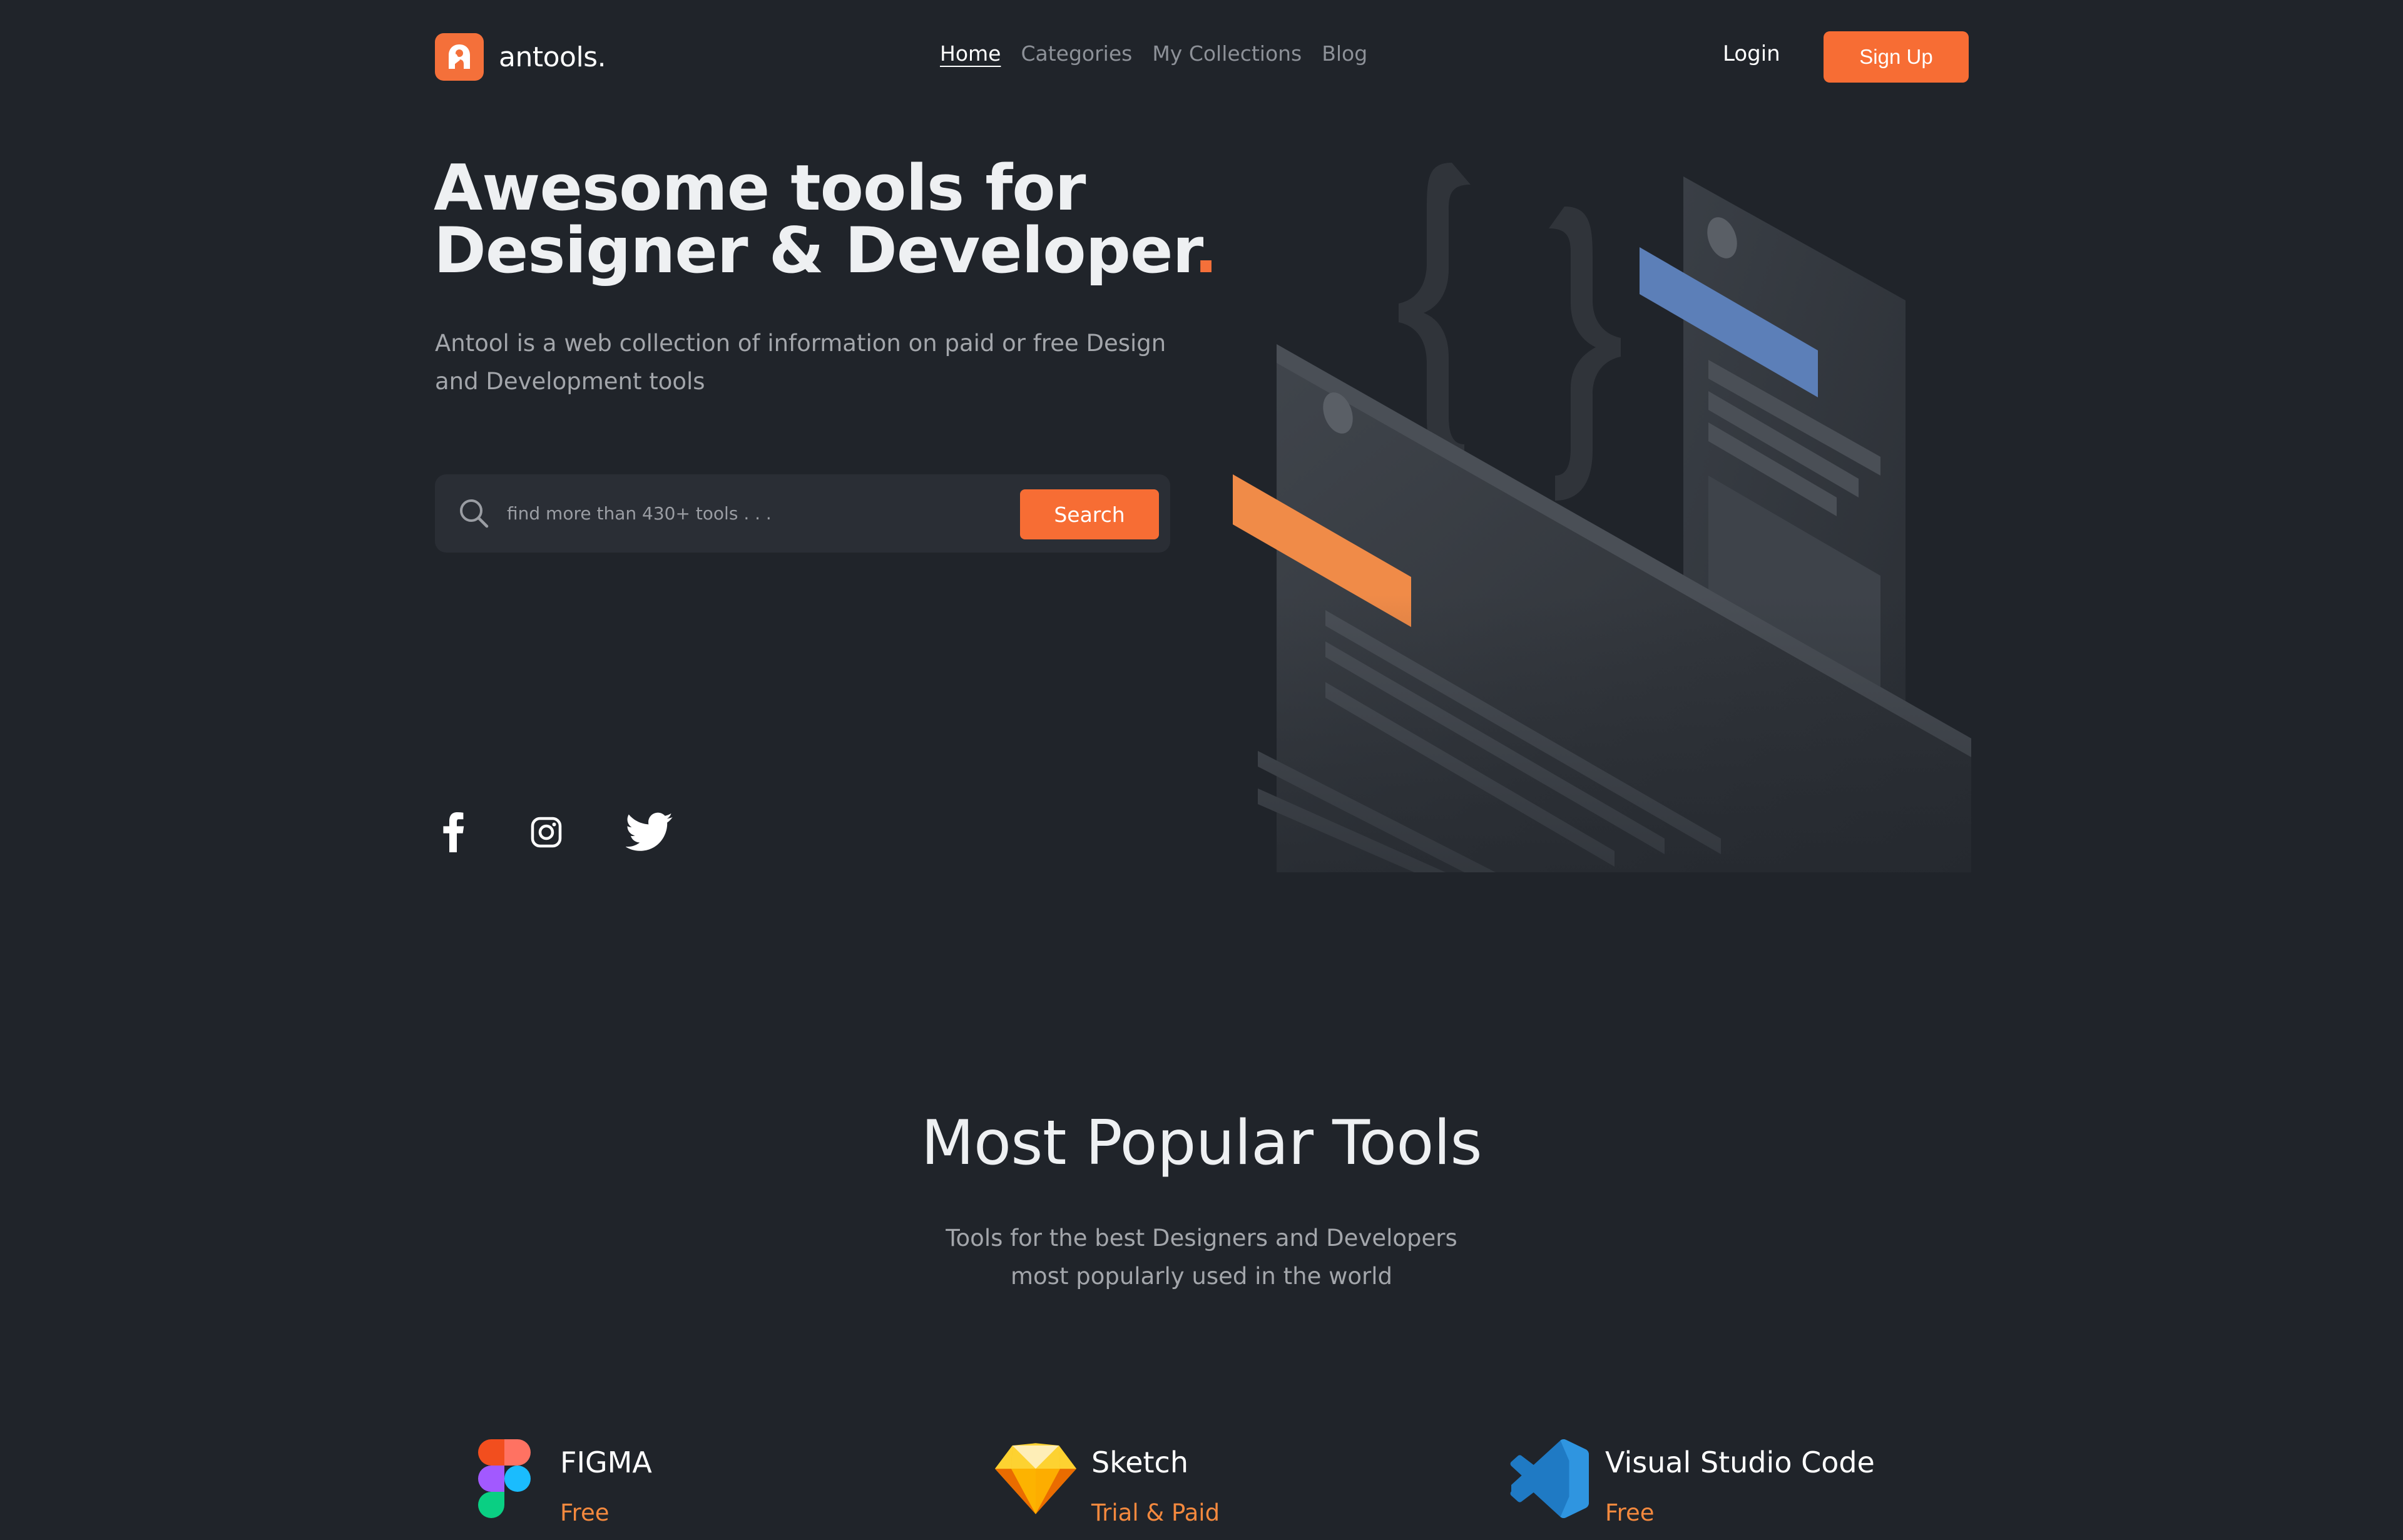 The height and width of the screenshot is (1540, 2403). I want to click on search-bar: Search, so click(802, 513).